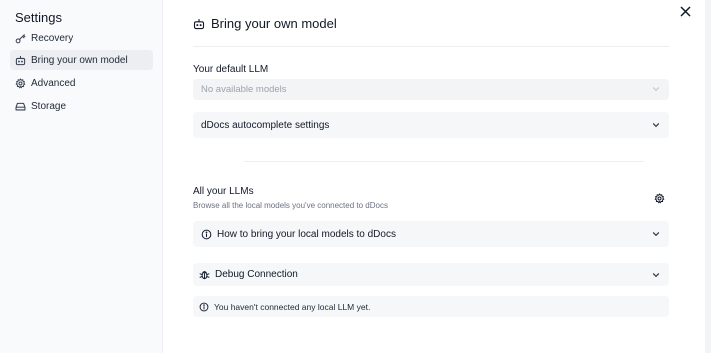 Image resolution: width=711 pixels, height=353 pixels. I want to click on sidebar-title: Settings, so click(38, 17).